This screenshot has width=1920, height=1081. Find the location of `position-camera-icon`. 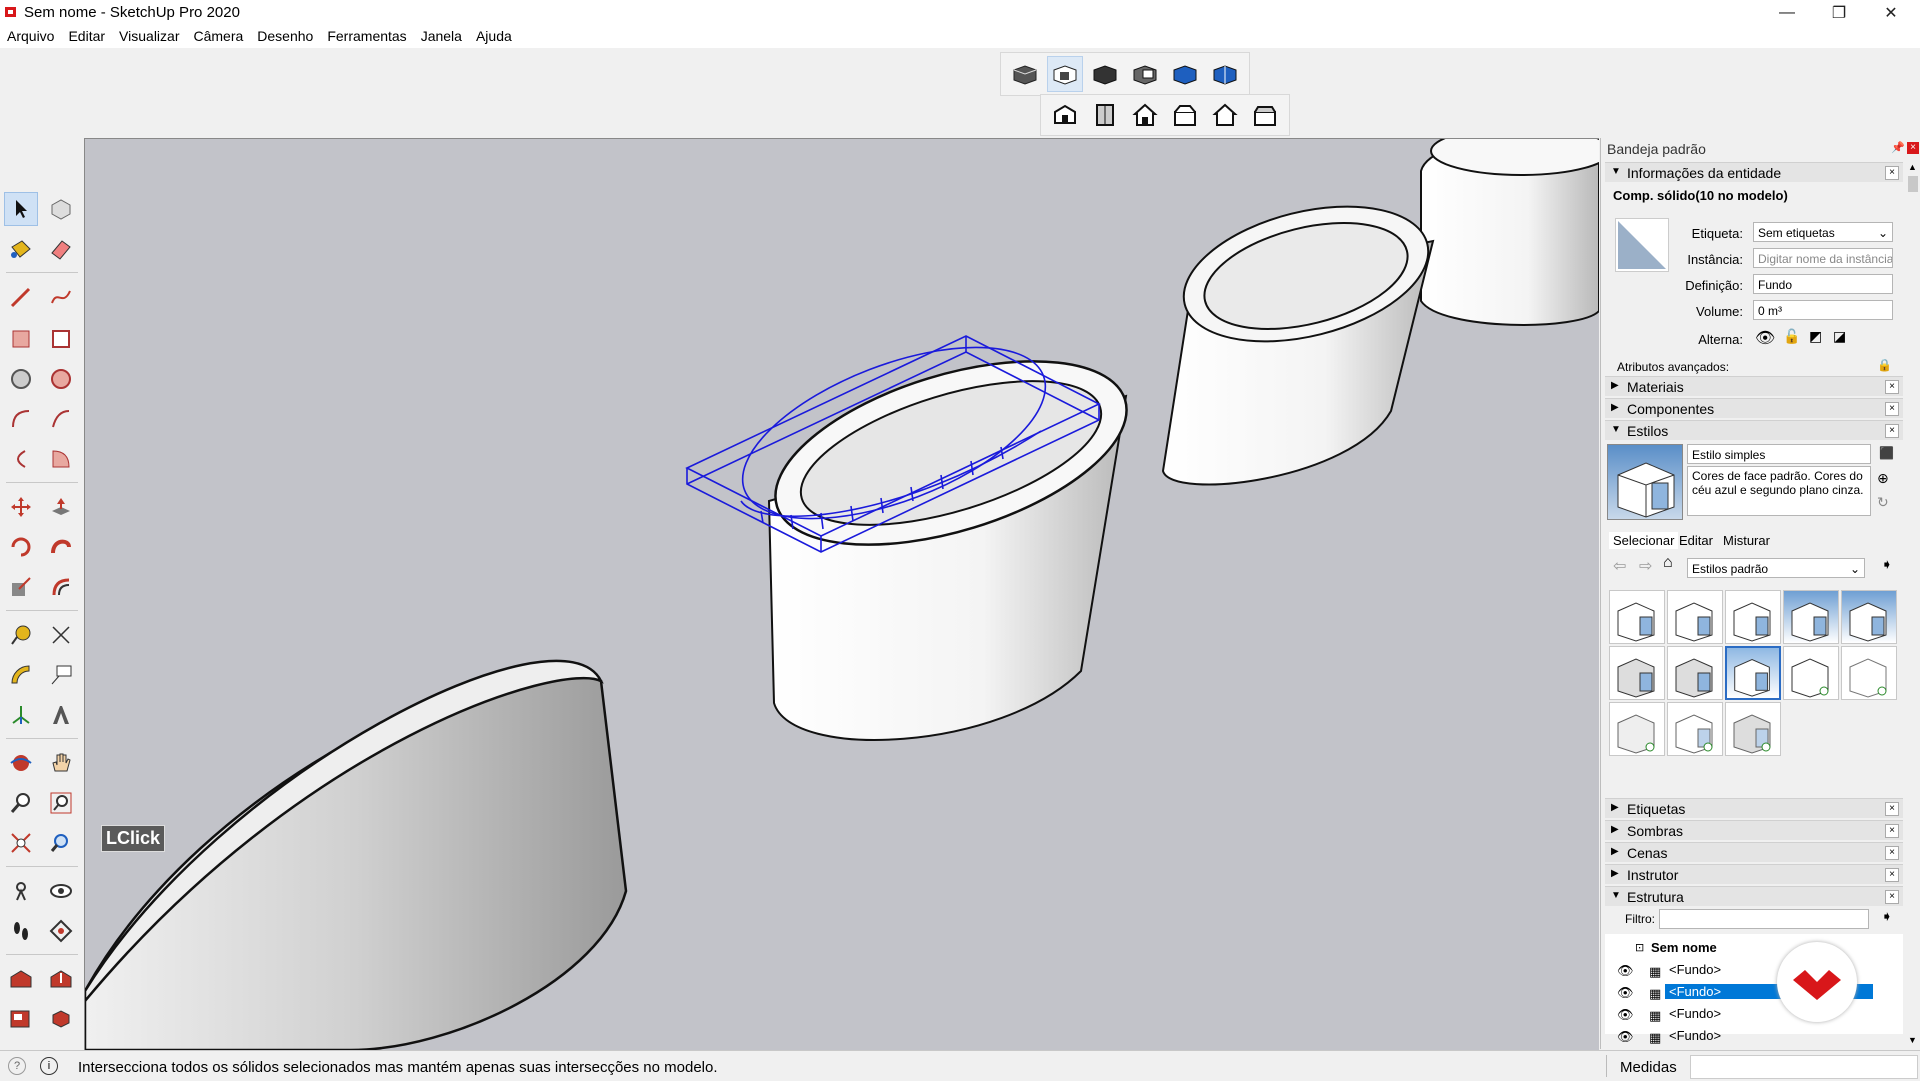

position-camera-icon is located at coordinates (21, 891).